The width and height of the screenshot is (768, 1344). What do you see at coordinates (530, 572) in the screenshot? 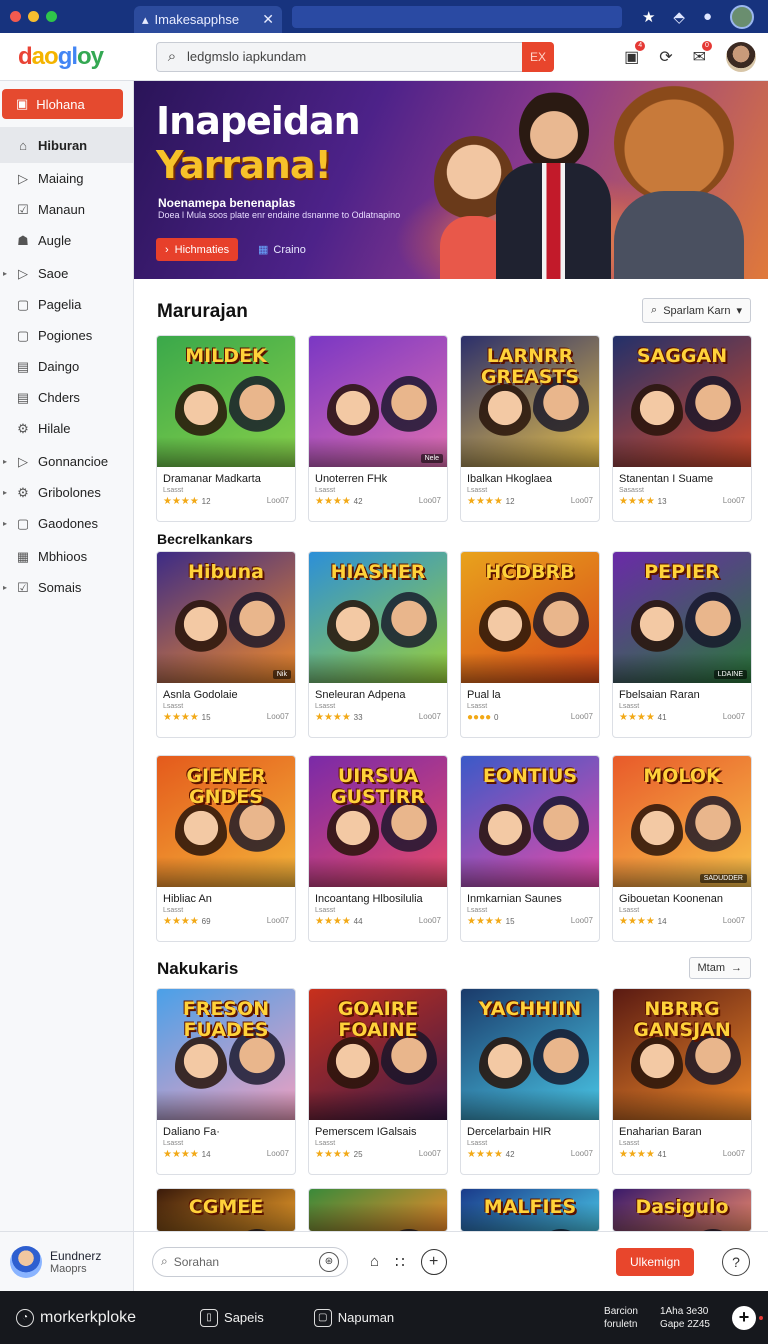
I see `thumbnail-title: HCDBRB` at bounding box center [530, 572].